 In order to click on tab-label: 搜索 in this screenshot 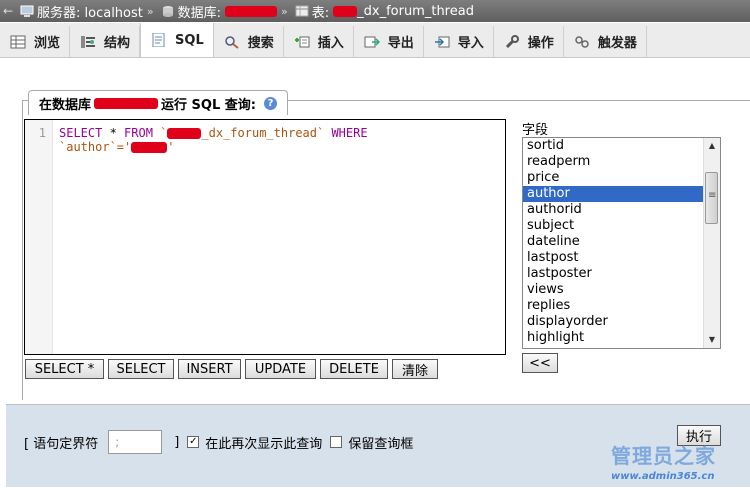, I will do `click(260, 43)`.